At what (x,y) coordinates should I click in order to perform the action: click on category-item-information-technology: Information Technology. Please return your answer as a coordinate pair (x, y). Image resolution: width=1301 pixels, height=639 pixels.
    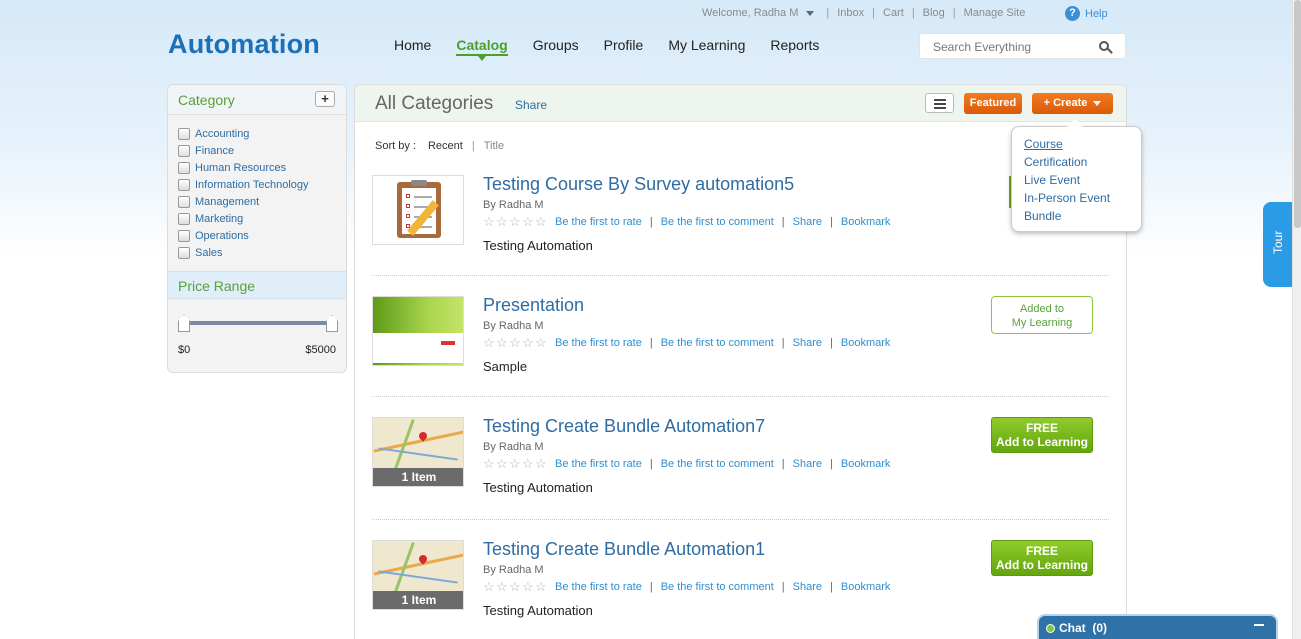
    Looking at the image, I should click on (257, 184).